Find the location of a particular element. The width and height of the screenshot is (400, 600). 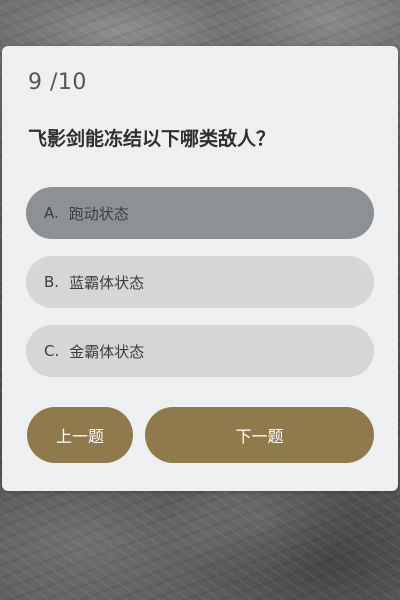

question-progress: 9 /10 is located at coordinates (57, 82).